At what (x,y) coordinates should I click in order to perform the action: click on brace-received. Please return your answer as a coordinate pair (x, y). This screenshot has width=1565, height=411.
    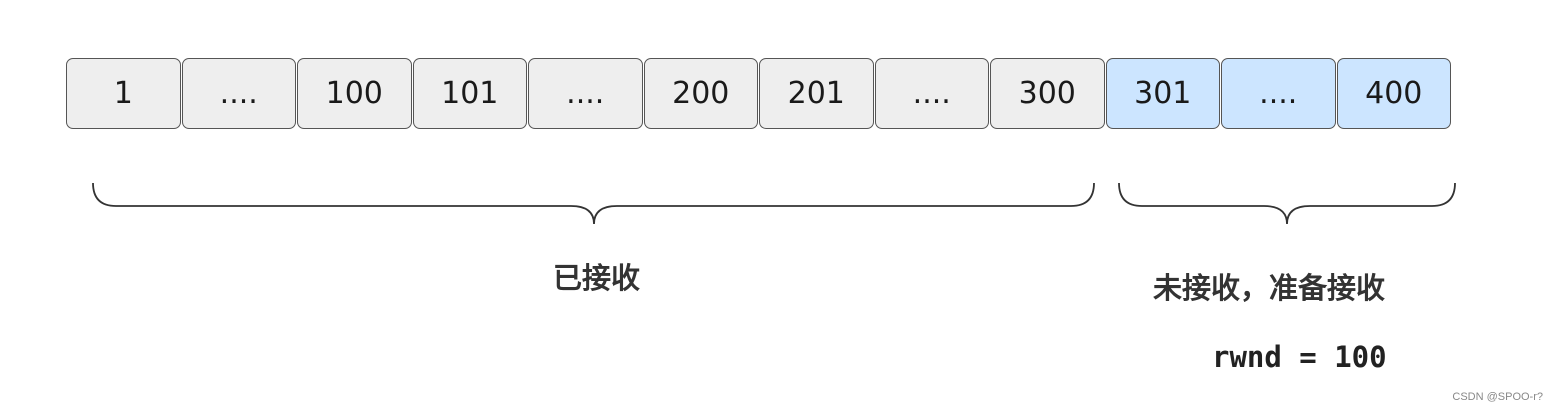
    Looking at the image, I should click on (593, 203).